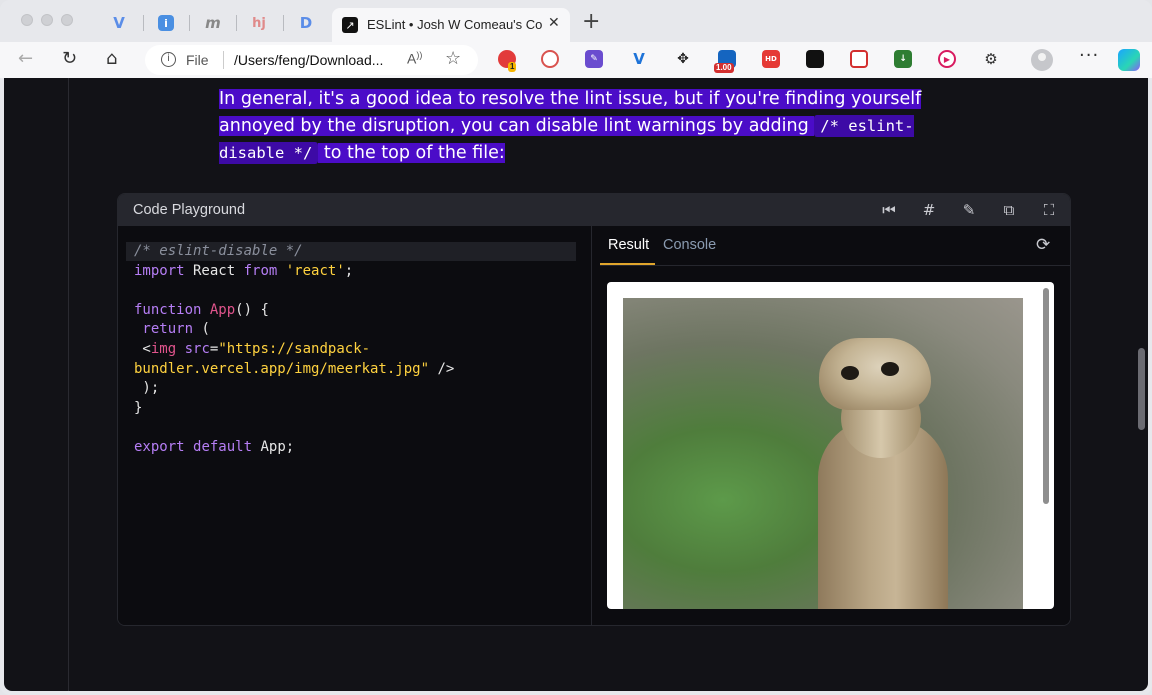  I want to click on refresh-icon: ⟳, so click(1043, 245).